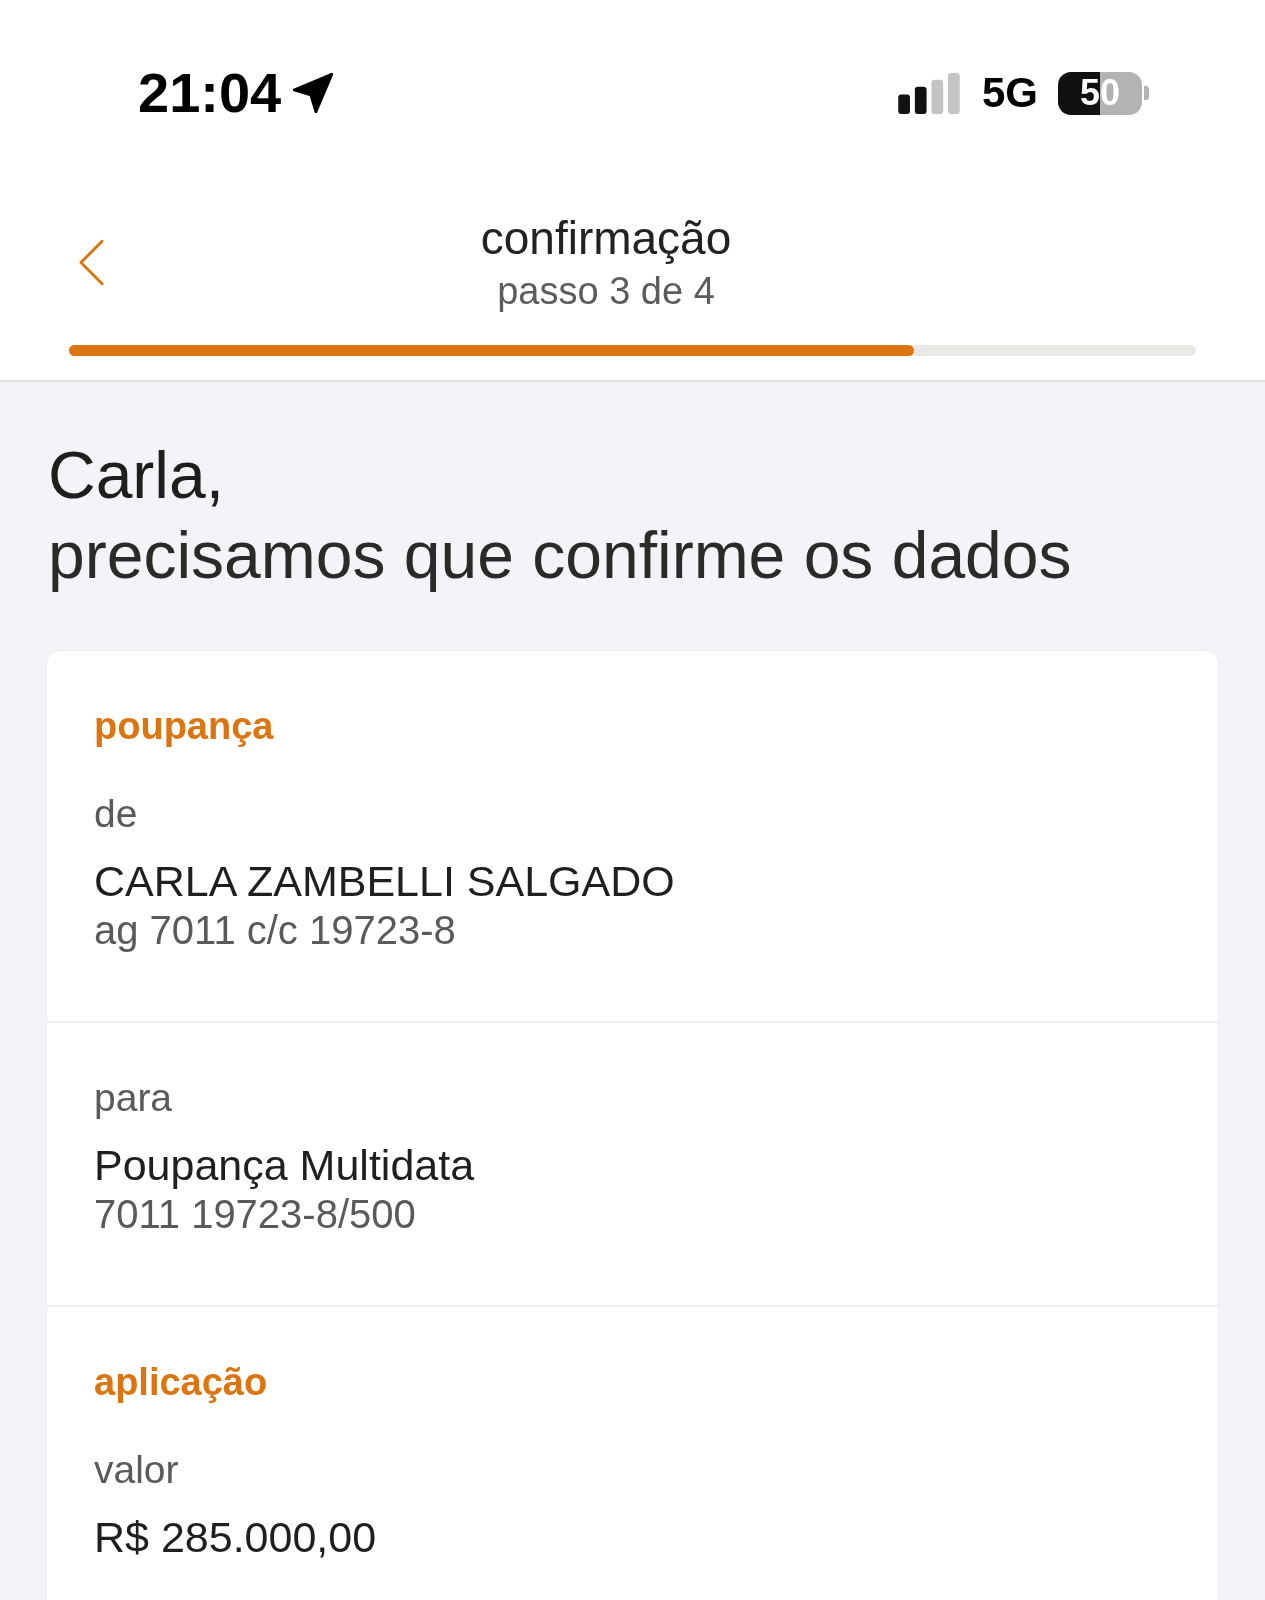 This screenshot has width=1265, height=1600. I want to click on network-type: 5G, so click(1009, 93).